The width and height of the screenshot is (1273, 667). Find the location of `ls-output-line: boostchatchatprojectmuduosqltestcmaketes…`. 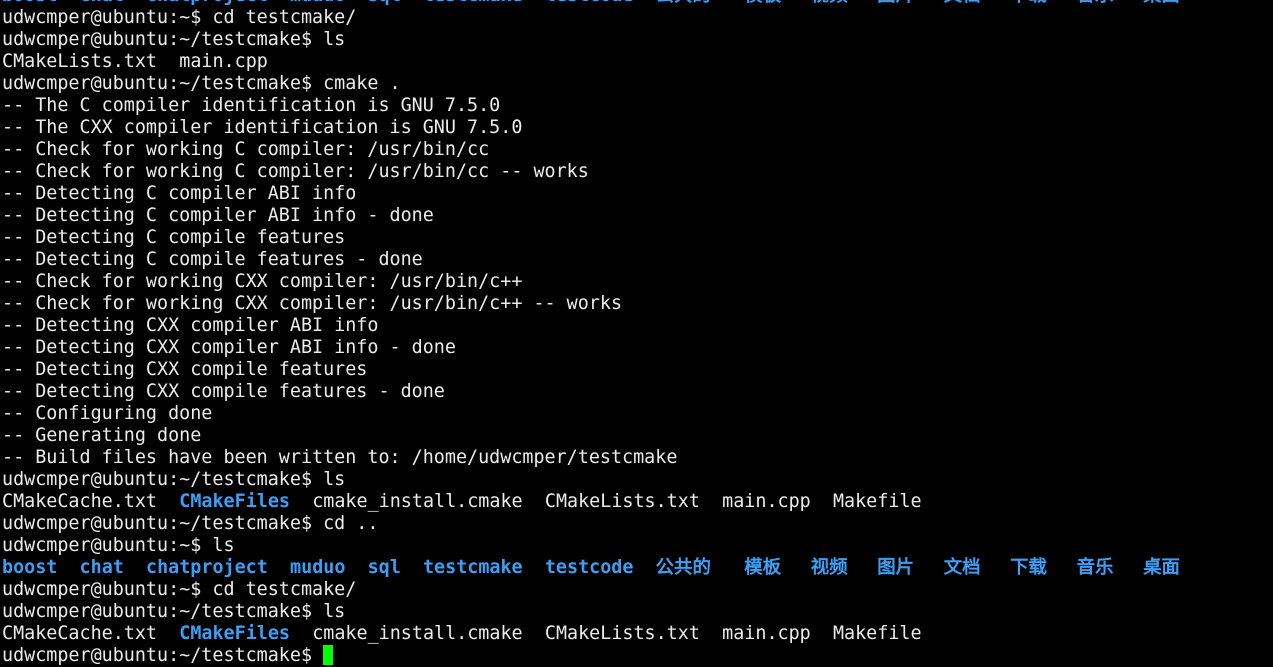

ls-output-line: boostchatchatprojectmuduosqltestcmaketes… is located at coordinates (594, 3).